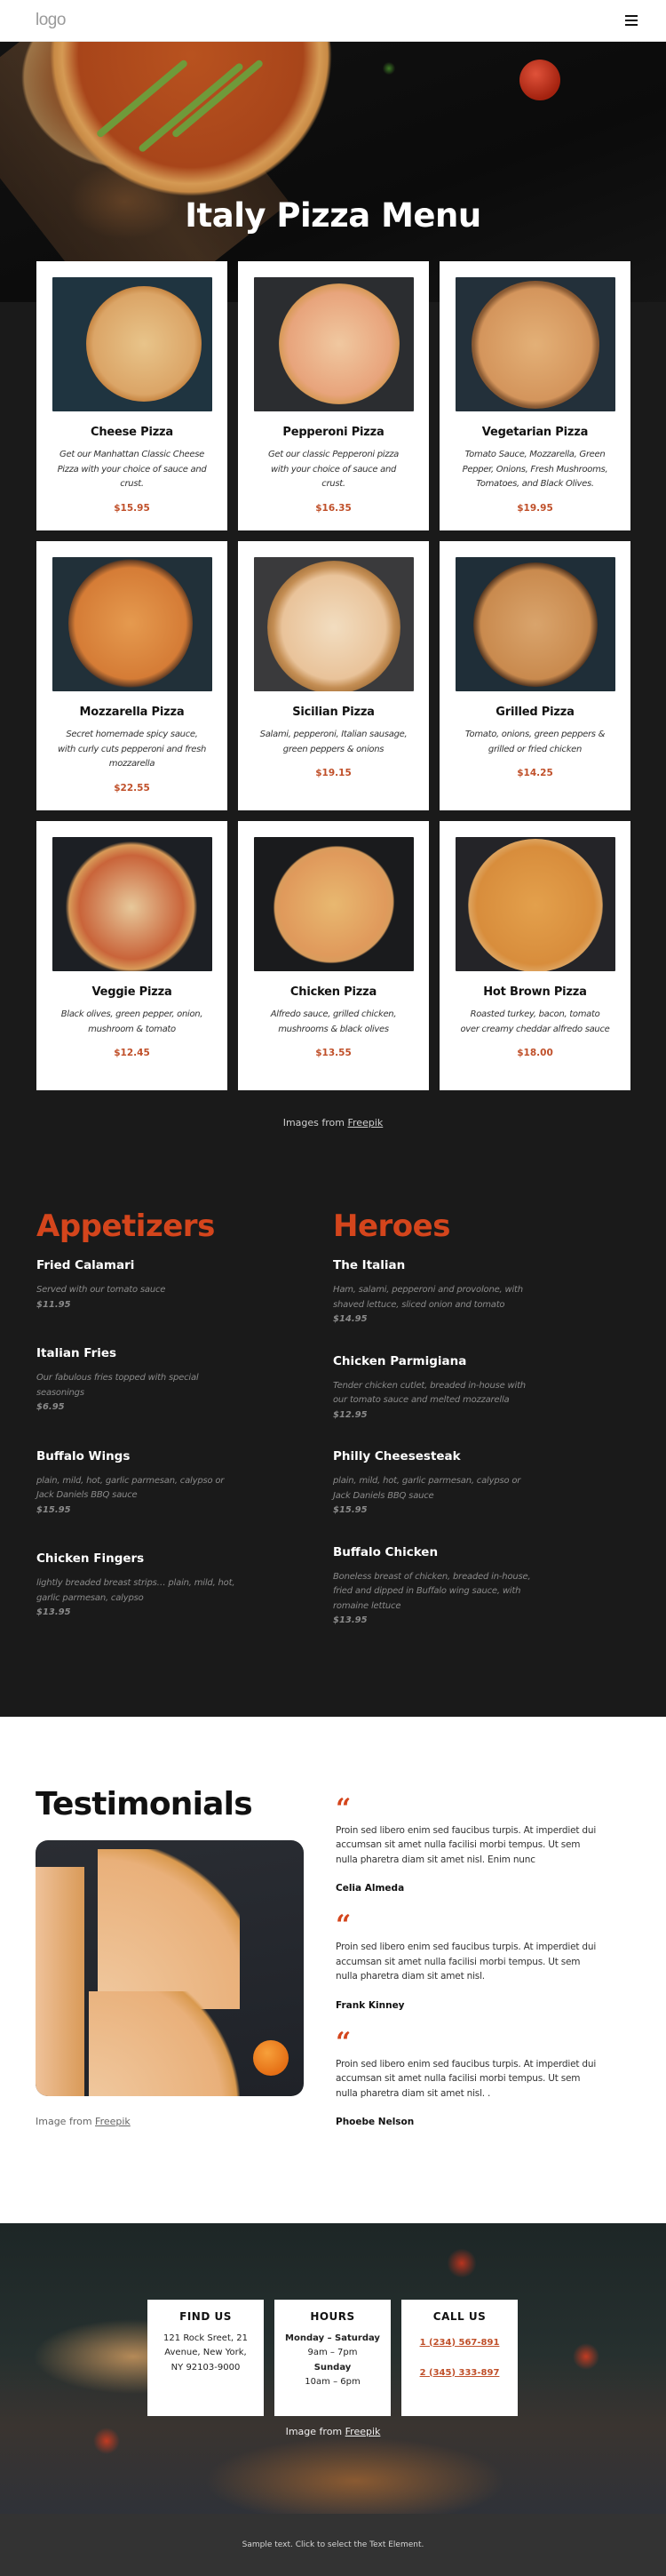 The height and width of the screenshot is (2576, 666). I want to click on hours-day: Sunday, so click(332, 2367).